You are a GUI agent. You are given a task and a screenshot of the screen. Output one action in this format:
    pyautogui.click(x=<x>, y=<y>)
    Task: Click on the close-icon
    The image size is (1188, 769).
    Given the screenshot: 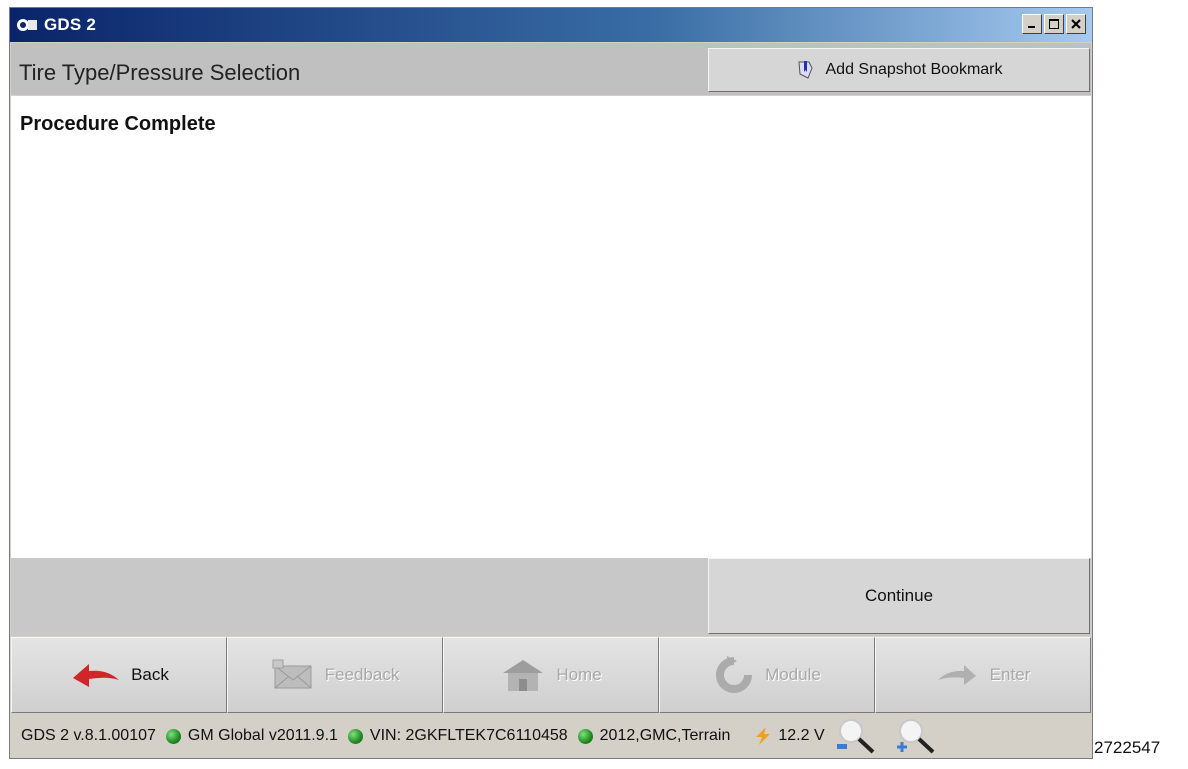 What is the action you would take?
    pyautogui.click(x=1076, y=24)
    